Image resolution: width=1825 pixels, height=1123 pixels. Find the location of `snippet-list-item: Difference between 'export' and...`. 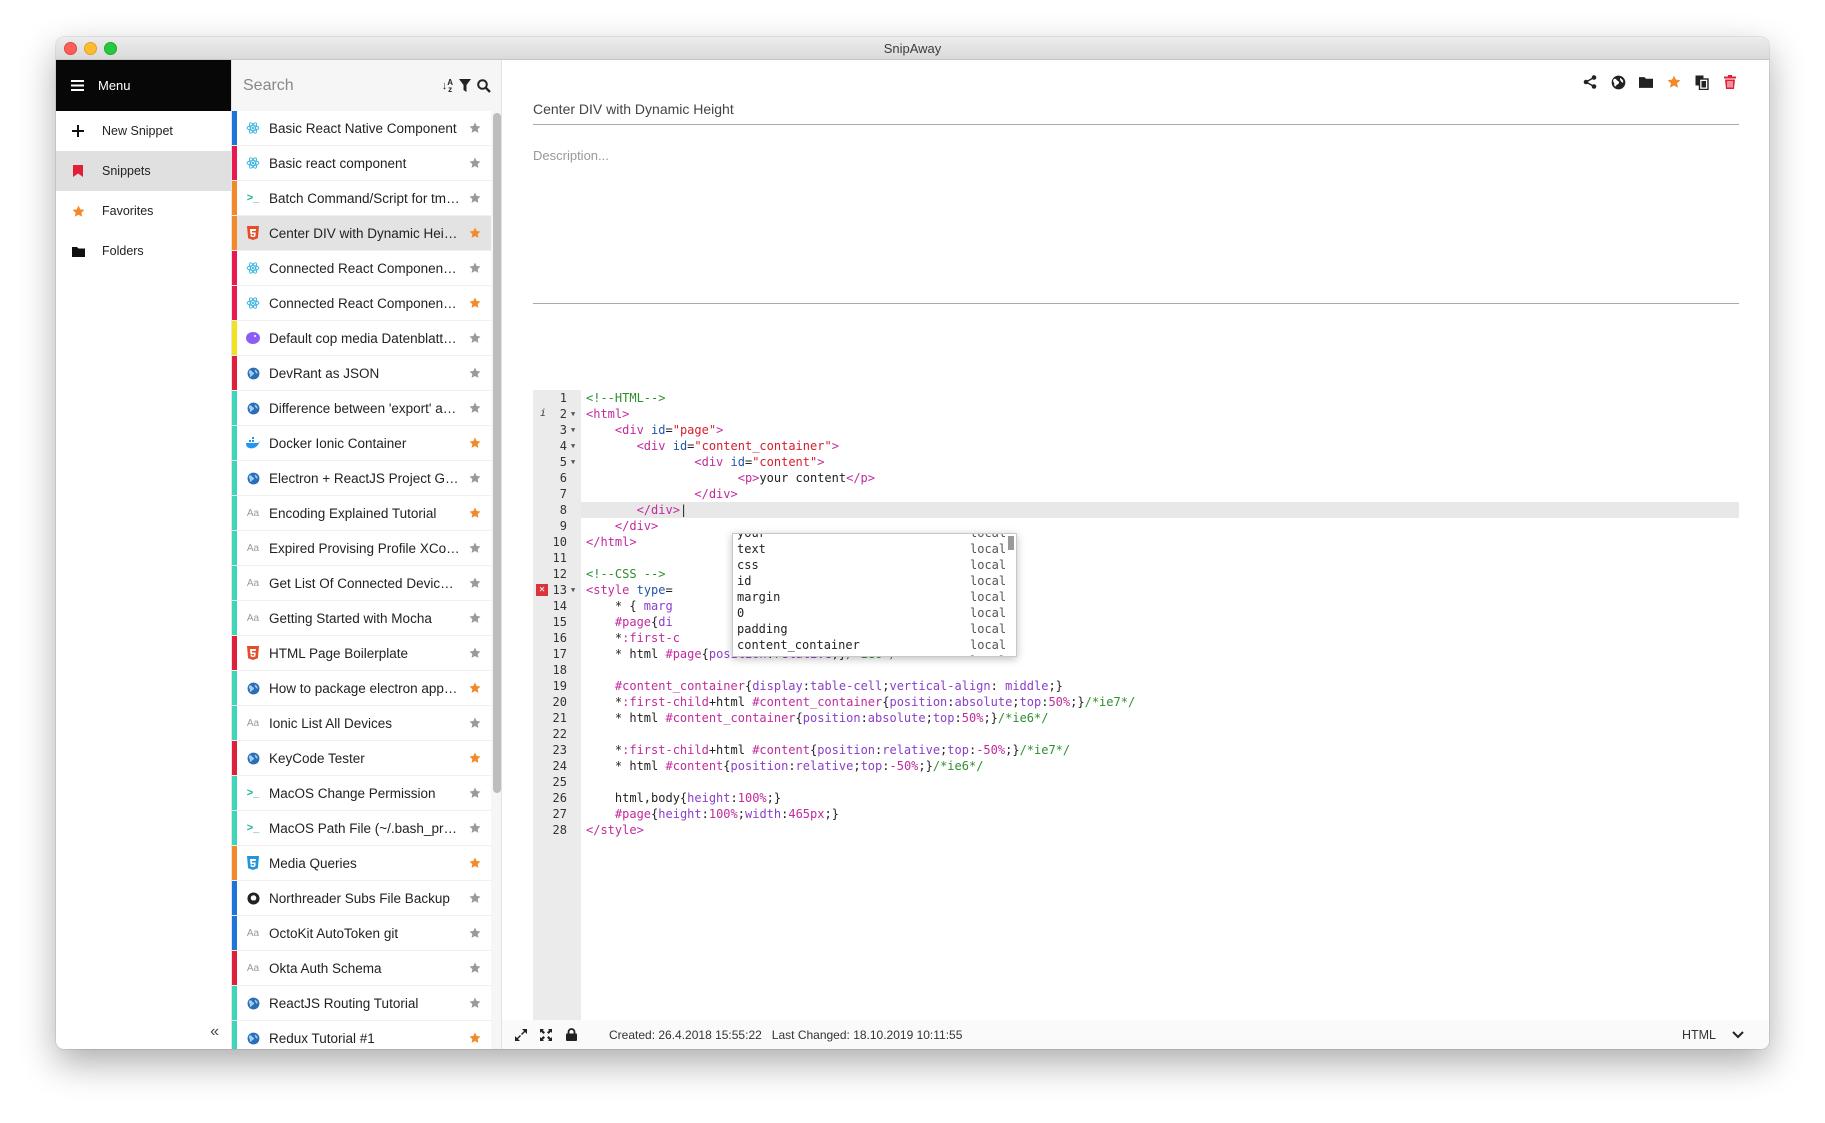

snippet-list-item: Difference between 'export' and... is located at coordinates (361, 408).